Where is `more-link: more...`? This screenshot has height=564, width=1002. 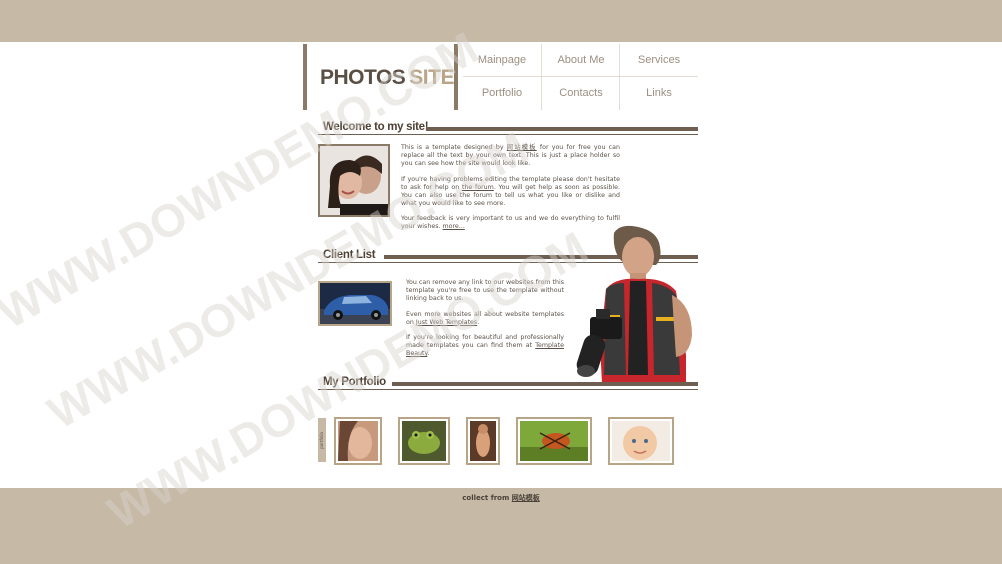 more-link: more... is located at coordinates (454, 226).